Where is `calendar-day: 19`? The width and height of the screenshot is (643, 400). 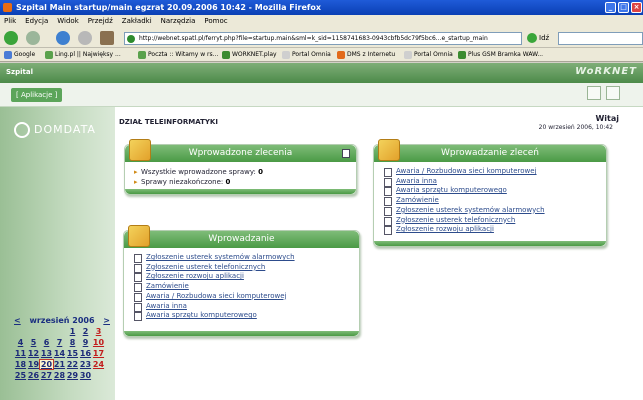 calendar-day: 19 is located at coordinates (33, 364).